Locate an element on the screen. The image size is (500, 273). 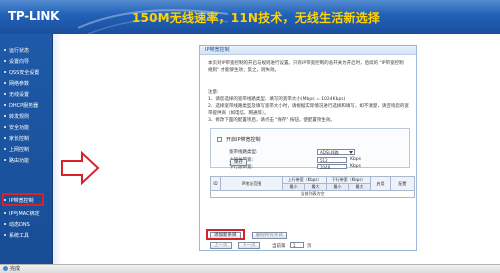
downlink-input: 2048 is located at coordinates (332, 167).